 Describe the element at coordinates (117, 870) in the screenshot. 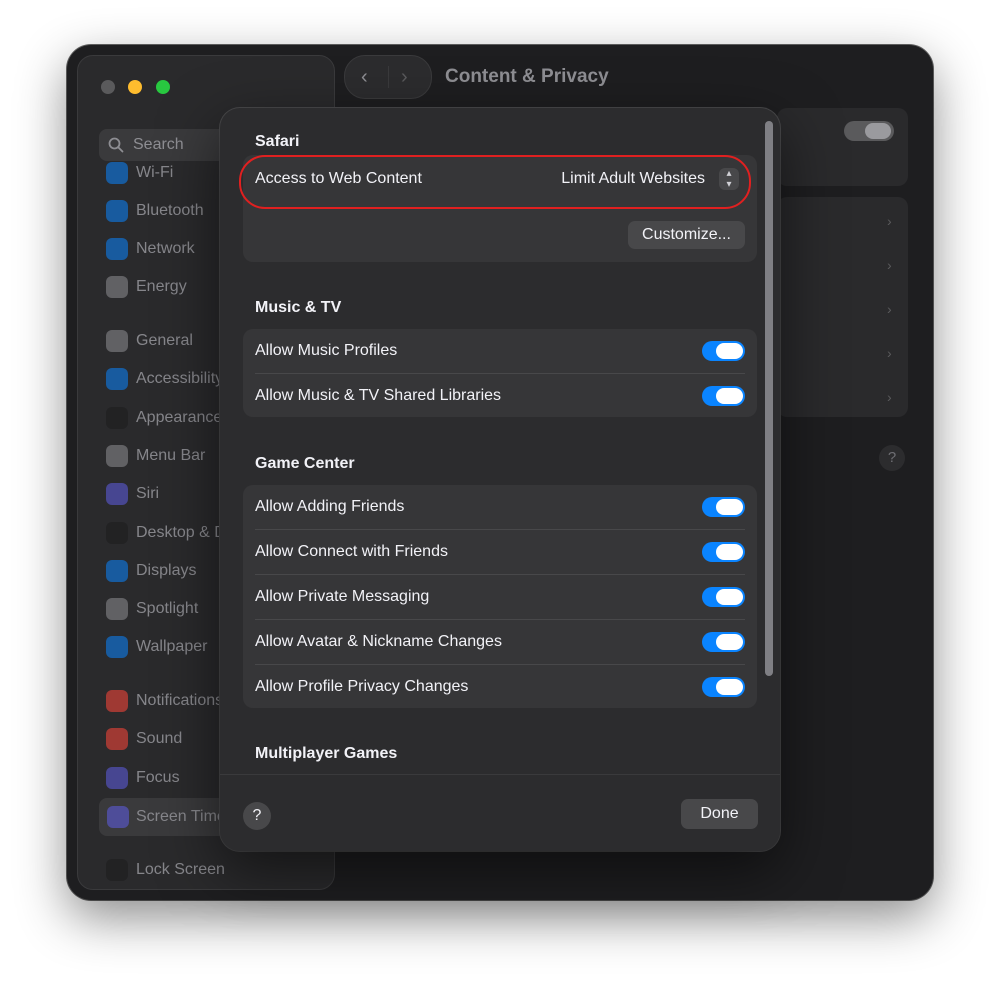

I see `lock-icon` at that location.